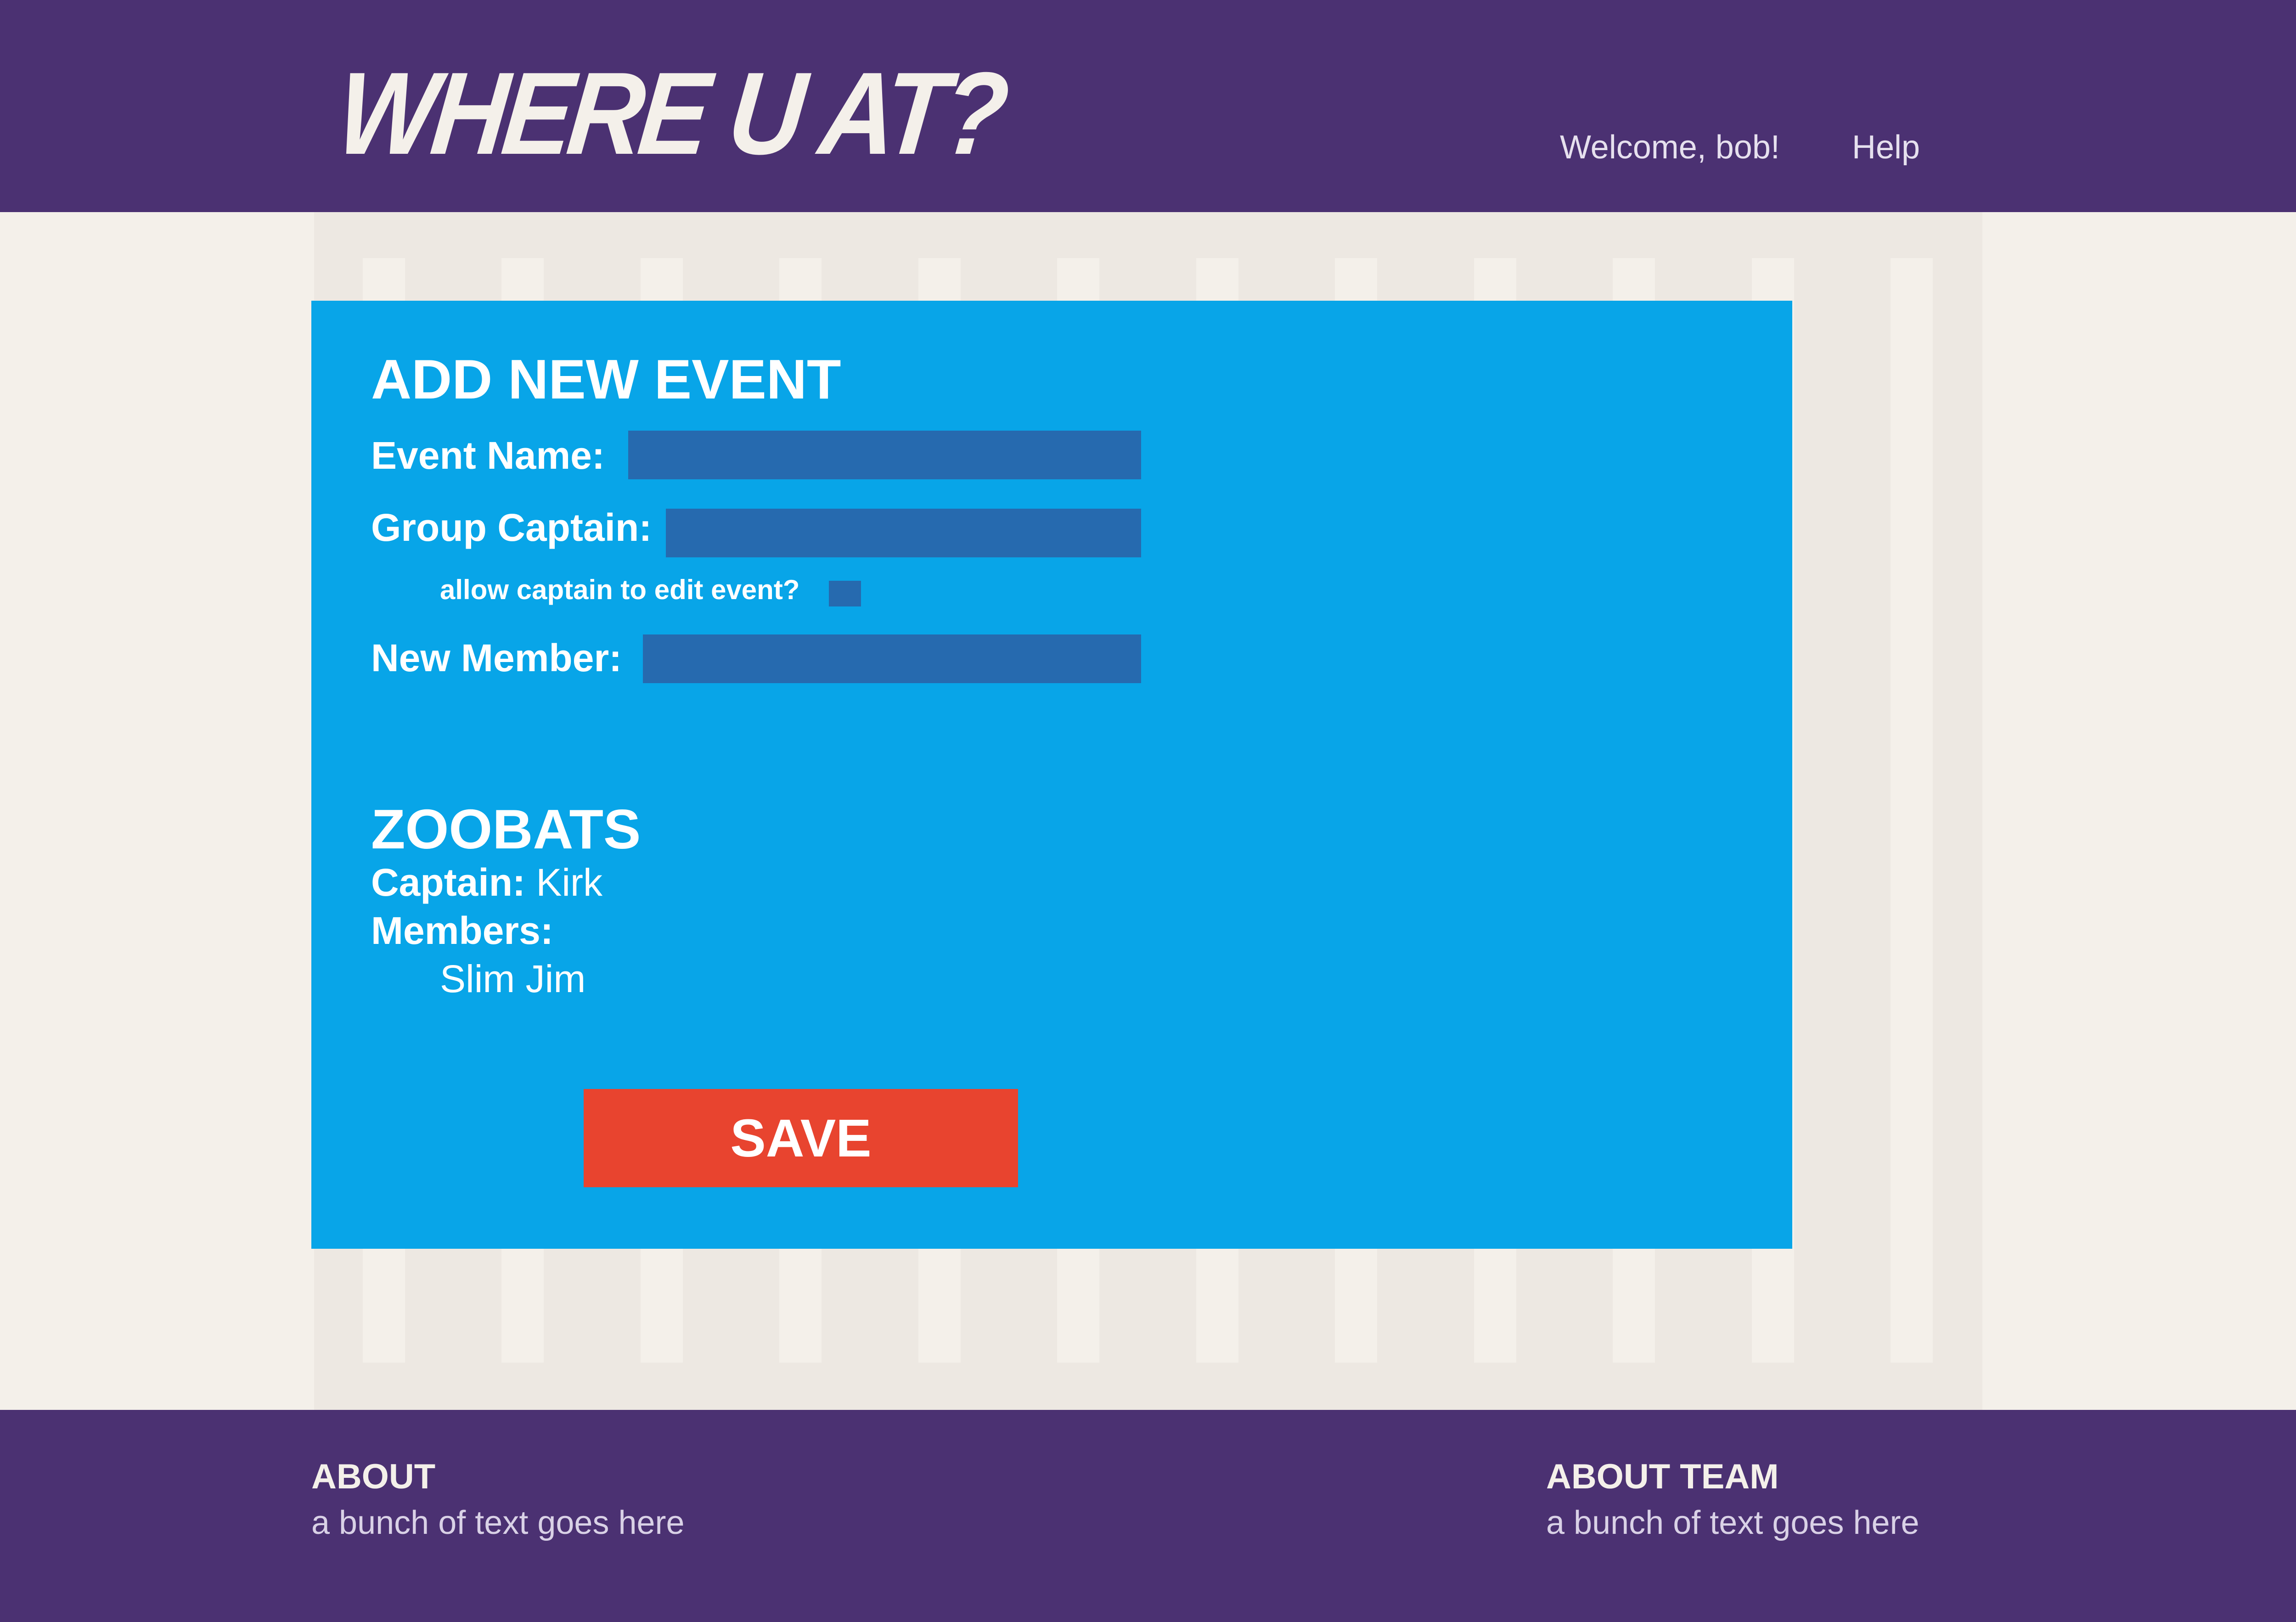 Image resolution: width=2296 pixels, height=1622 pixels. I want to click on site-logo: WHERE U AT?, so click(671, 114).